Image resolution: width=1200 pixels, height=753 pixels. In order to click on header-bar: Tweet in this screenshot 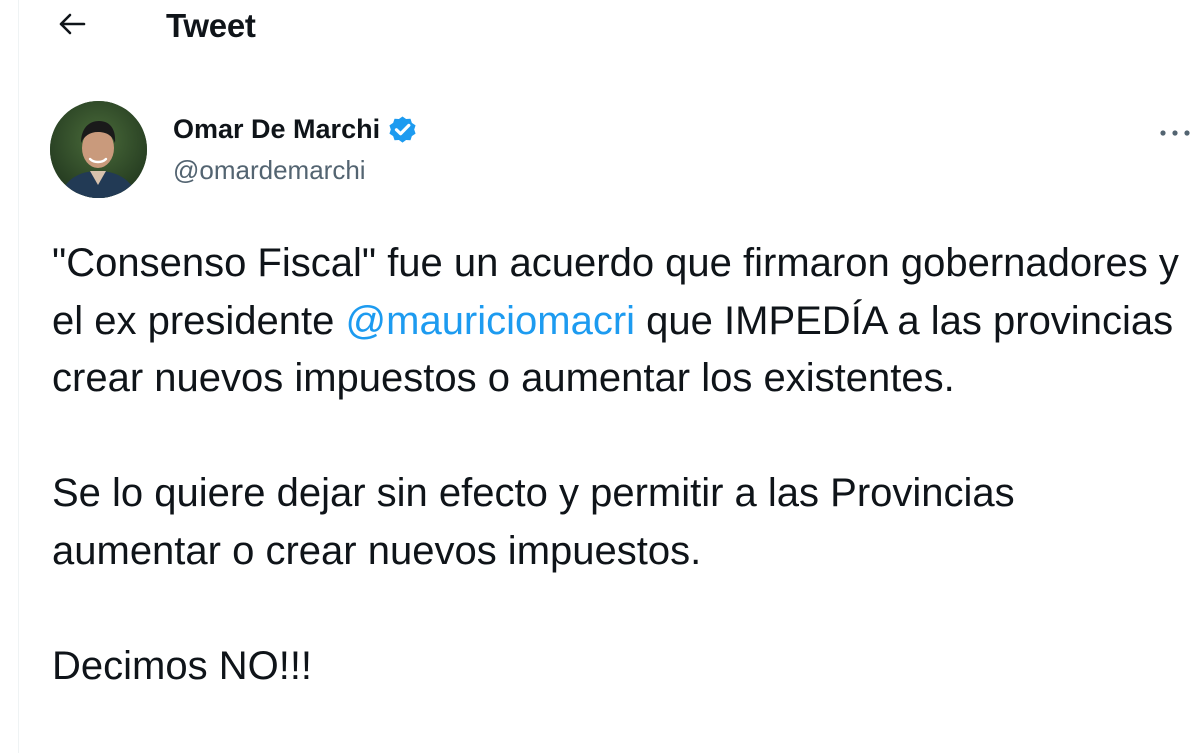, I will do `click(600, 28)`.